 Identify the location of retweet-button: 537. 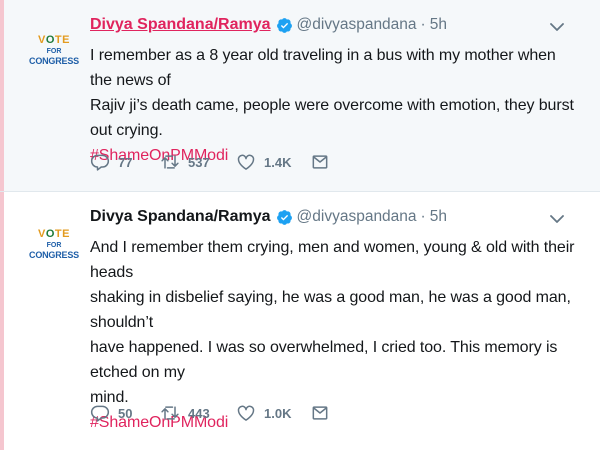
(198, 162).